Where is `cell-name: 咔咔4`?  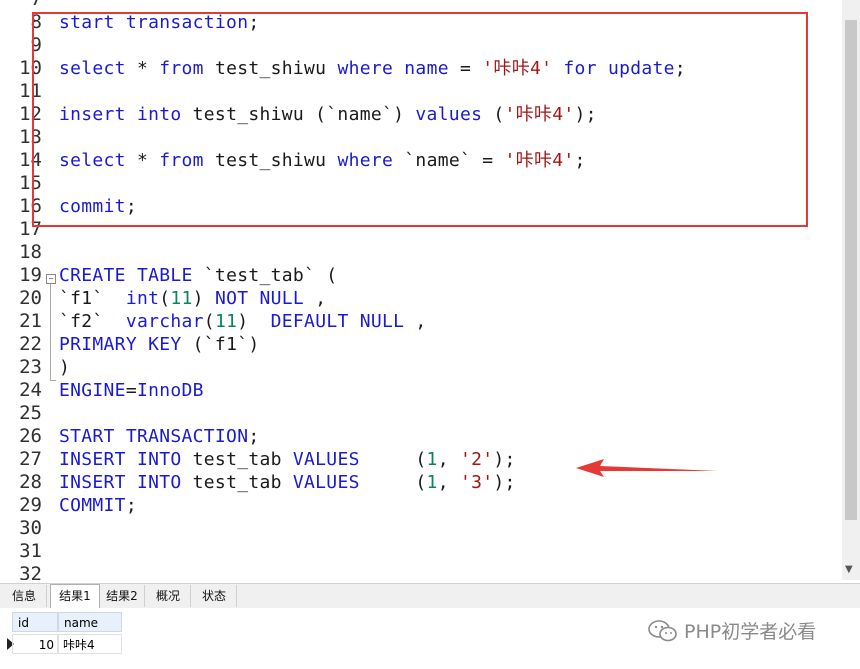 cell-name: 咔咔4 is located at coordinates (90, 644).